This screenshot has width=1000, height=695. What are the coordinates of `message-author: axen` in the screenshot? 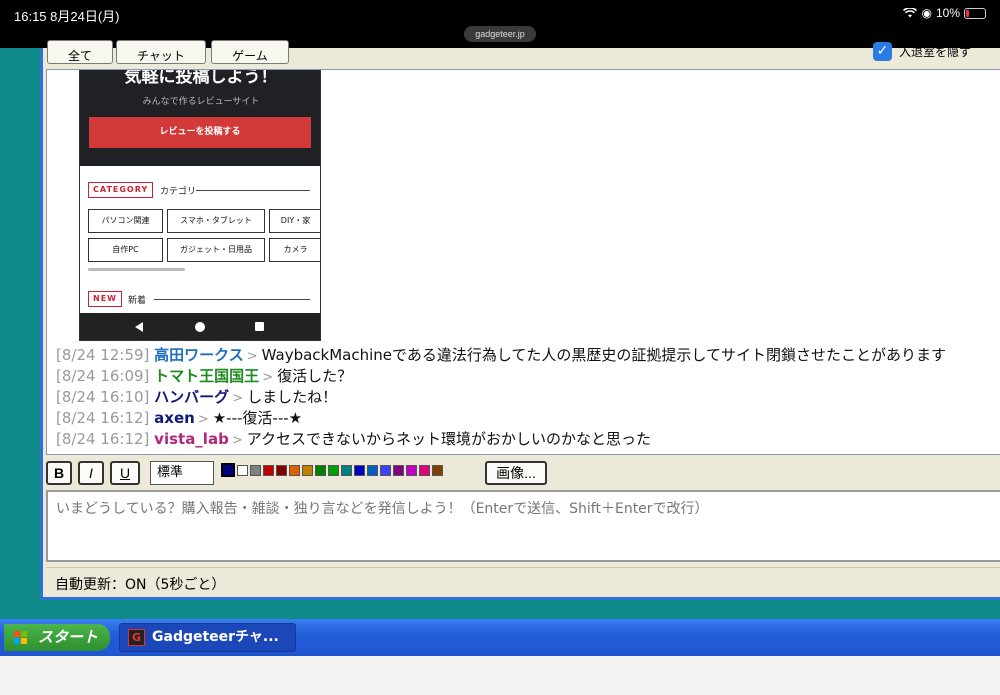 It's located at (174, 418).